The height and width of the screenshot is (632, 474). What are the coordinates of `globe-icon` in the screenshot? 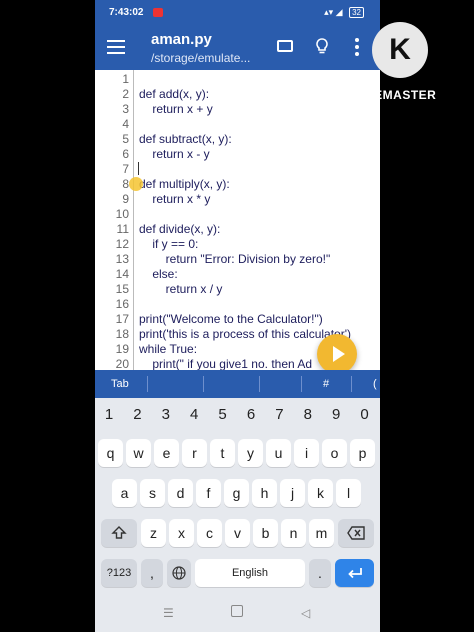 It's located at (179, 573).